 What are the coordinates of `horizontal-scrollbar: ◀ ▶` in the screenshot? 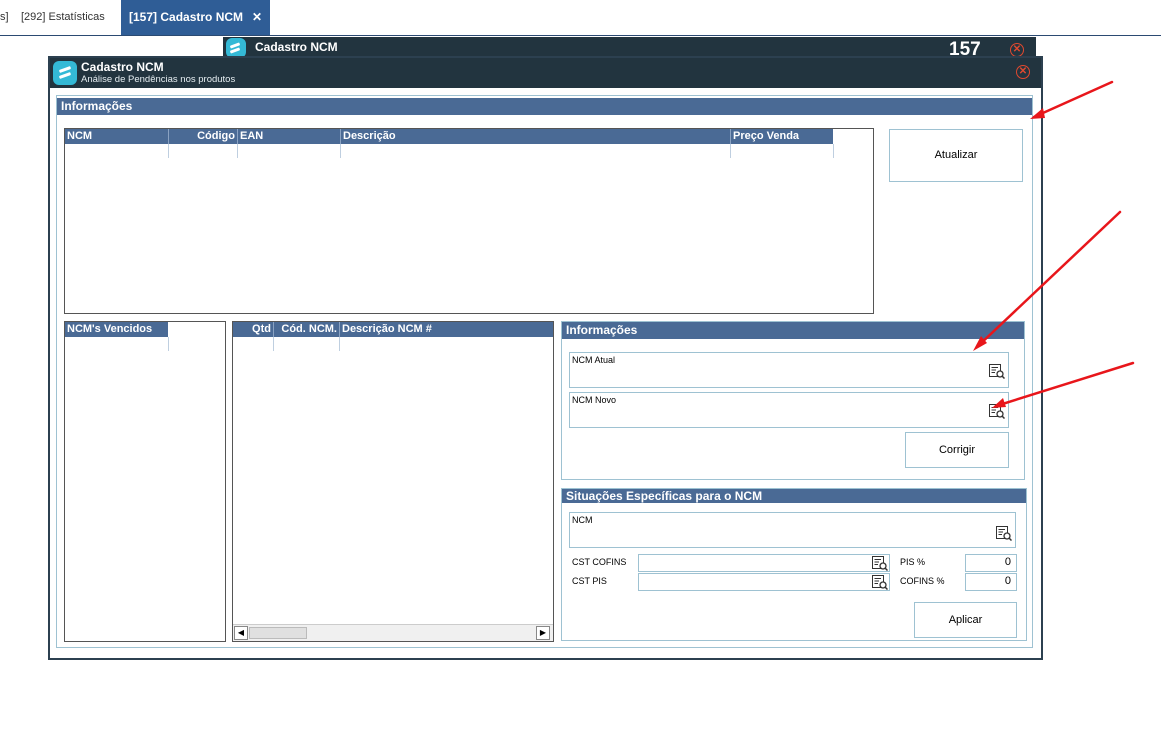 It's located at (393, 632).